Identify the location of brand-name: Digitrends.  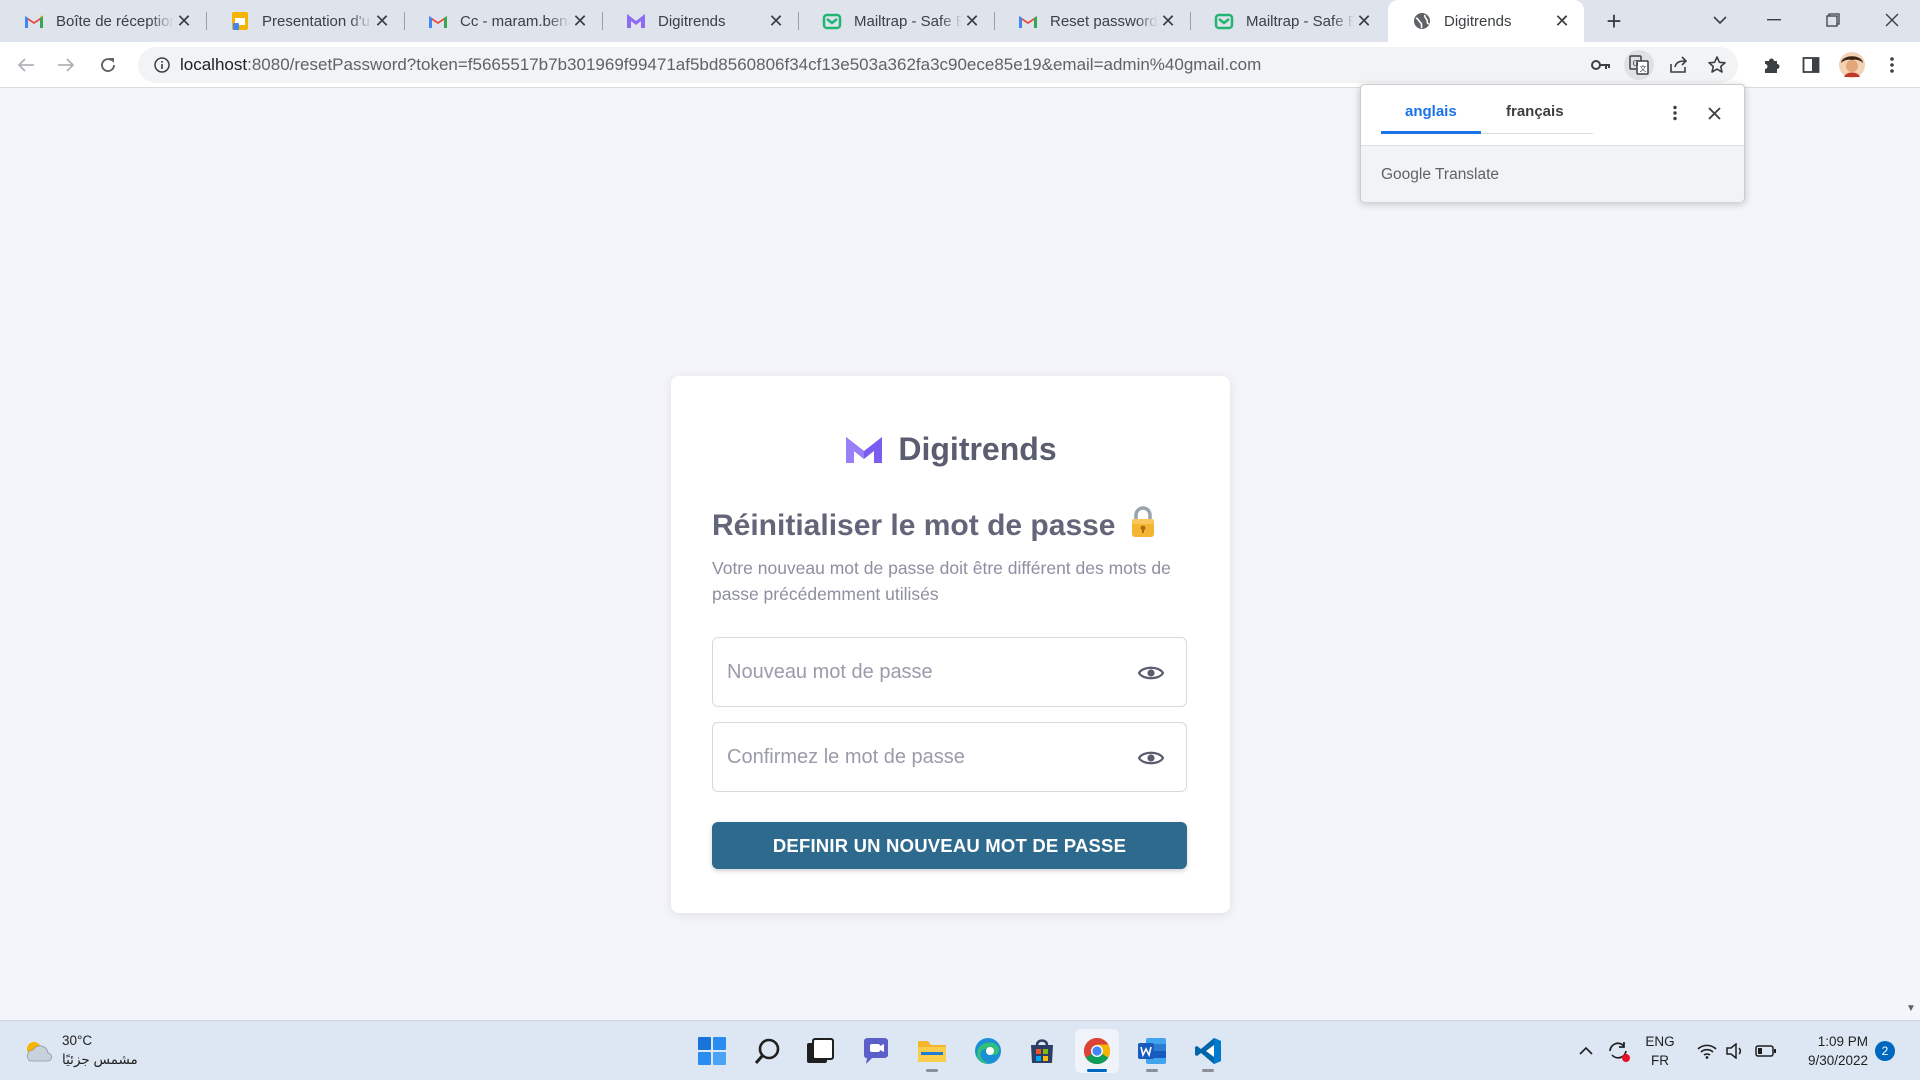
(977, 449).